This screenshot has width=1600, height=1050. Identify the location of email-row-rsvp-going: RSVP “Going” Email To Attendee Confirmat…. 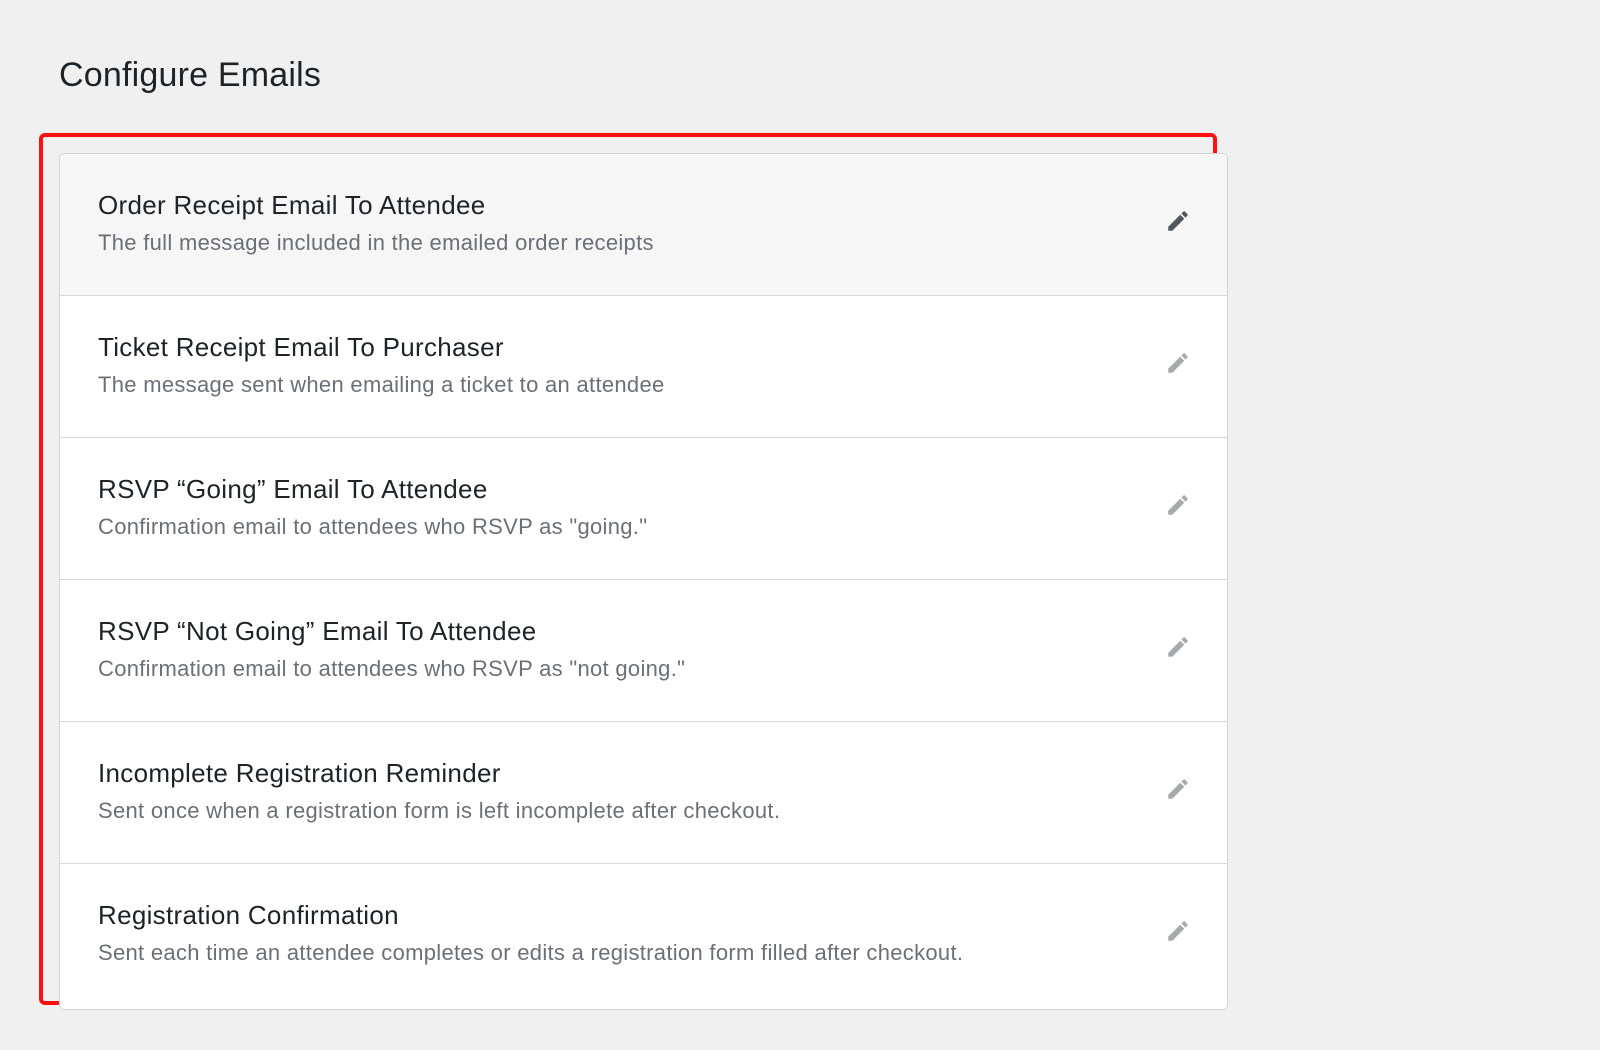
(643, 509).